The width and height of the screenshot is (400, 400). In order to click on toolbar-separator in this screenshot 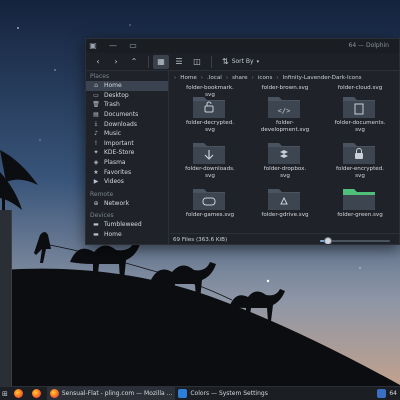, I will do `click(148, 61)`.